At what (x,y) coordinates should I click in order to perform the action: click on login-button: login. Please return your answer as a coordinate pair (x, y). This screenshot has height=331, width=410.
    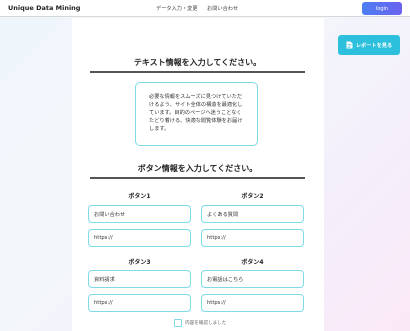
    Looking at the image, I should click on (382, 8).